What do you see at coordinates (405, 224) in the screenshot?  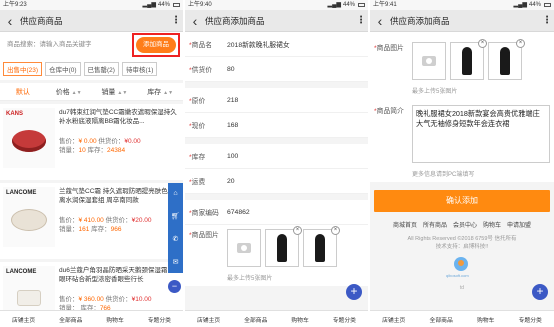 I see `footer-link-home: 商城首页` at bounding box center [405, 224].